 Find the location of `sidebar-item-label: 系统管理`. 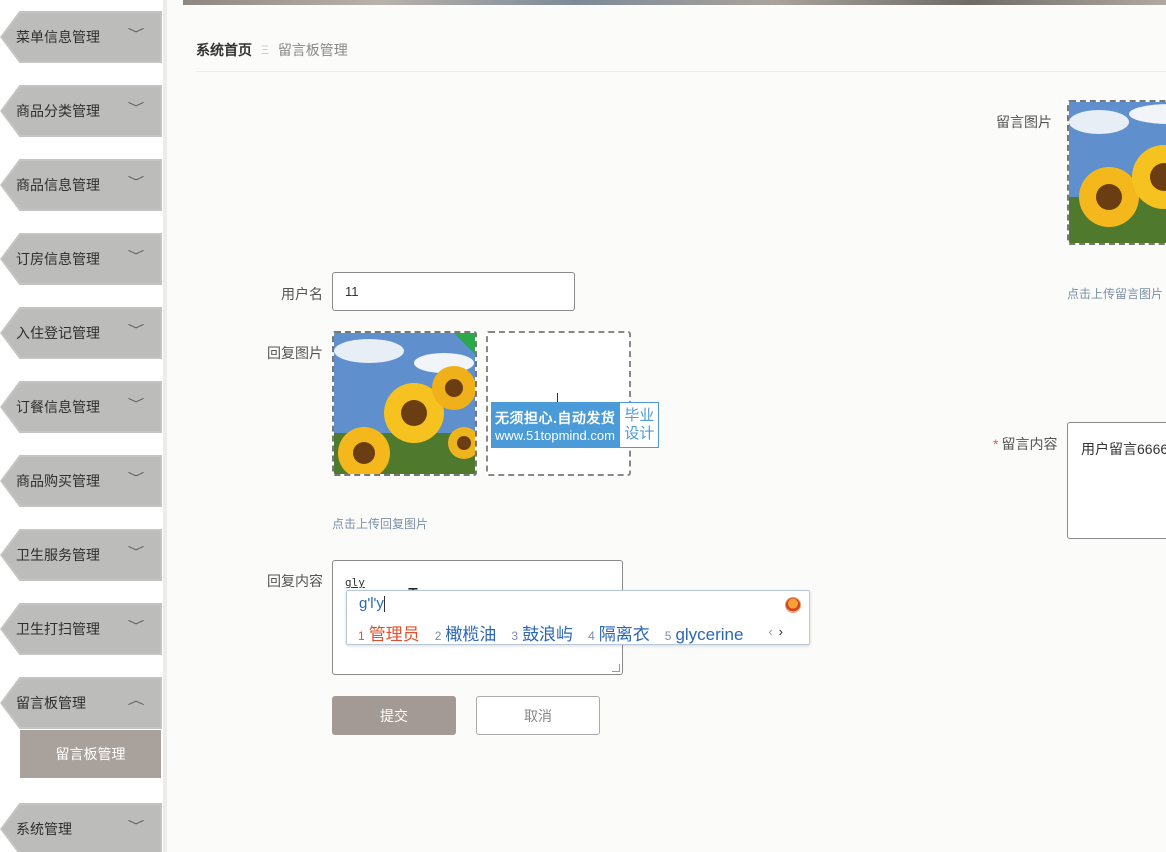

sidebar-item-label: 系统管理 is located at coordinates (44, 829).